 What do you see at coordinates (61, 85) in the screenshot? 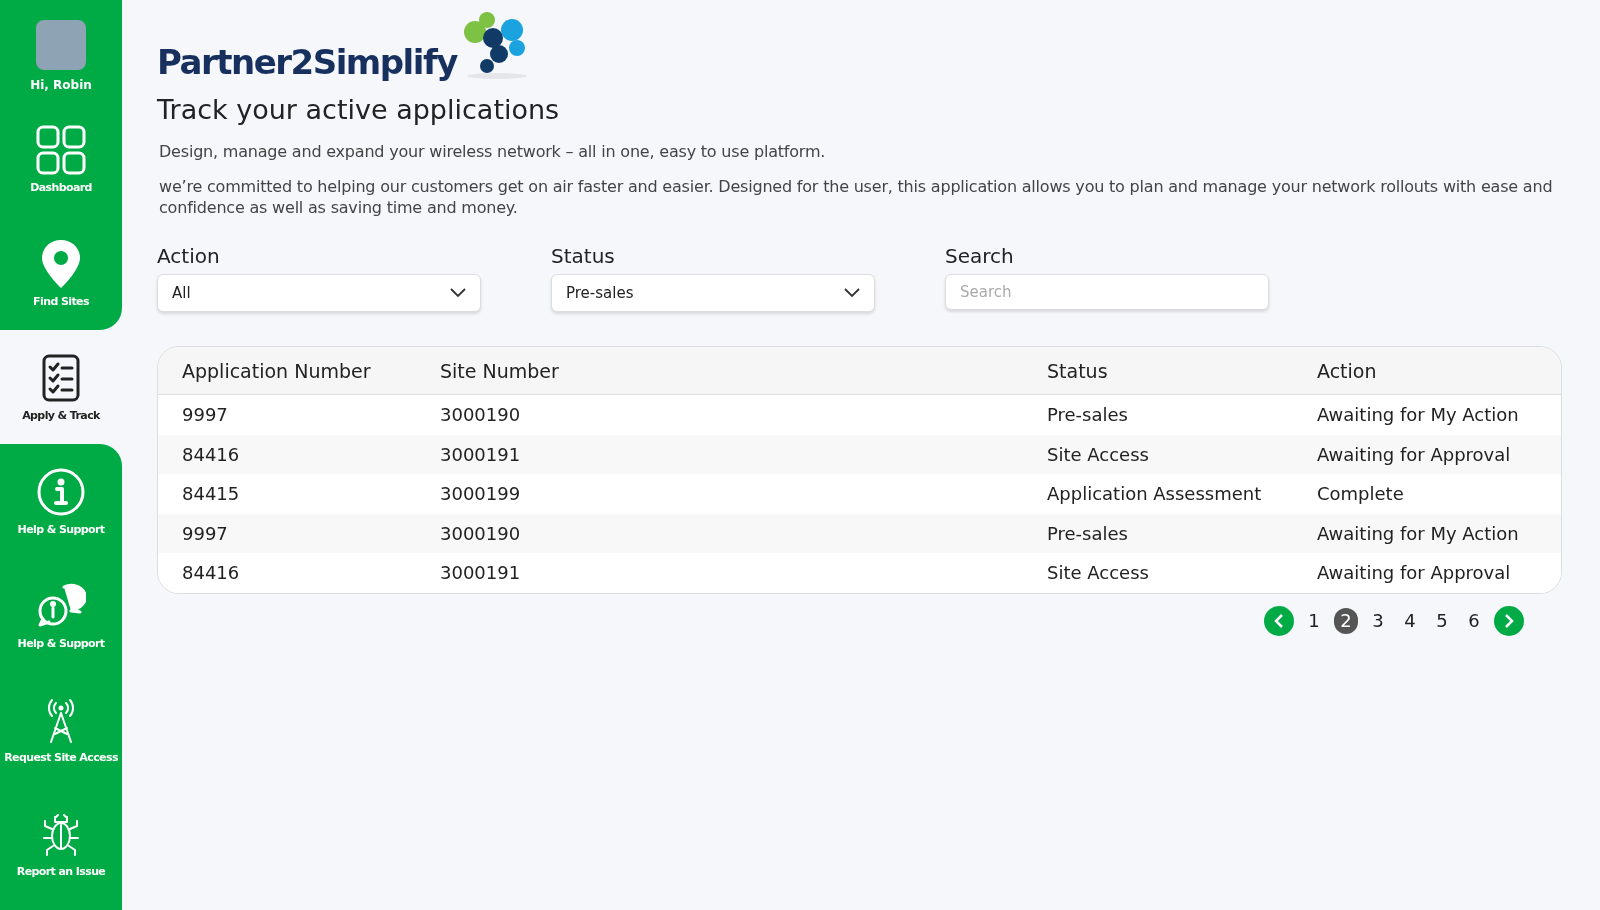
I see `user-greeting: Hi, Robin` at bounding box center [61, 85].